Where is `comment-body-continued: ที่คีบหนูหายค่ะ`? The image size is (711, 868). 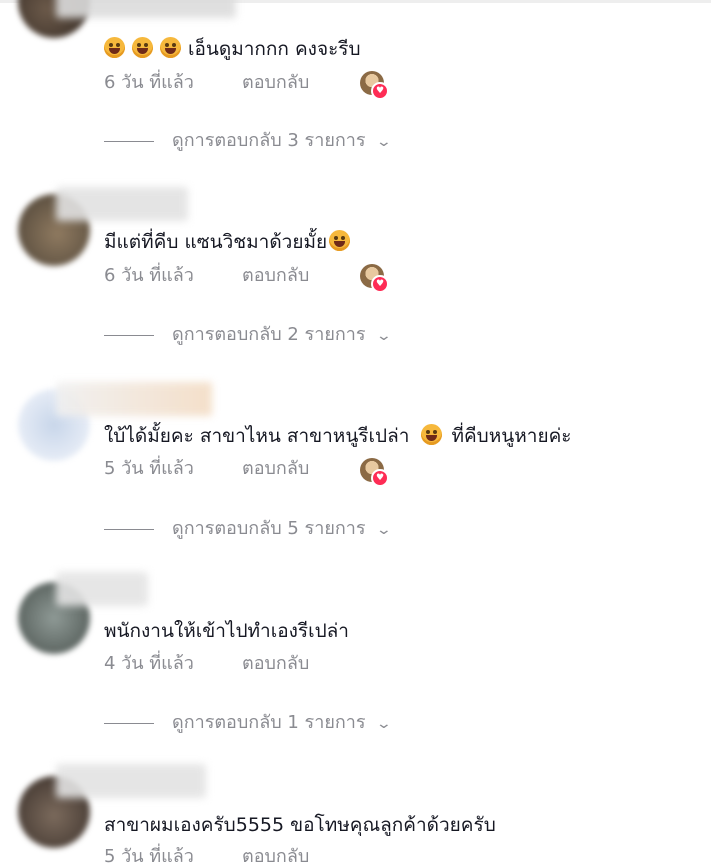 comment-body-continued: ที่คีบหนูหายค่ะ is located at coordinates (511, 436).